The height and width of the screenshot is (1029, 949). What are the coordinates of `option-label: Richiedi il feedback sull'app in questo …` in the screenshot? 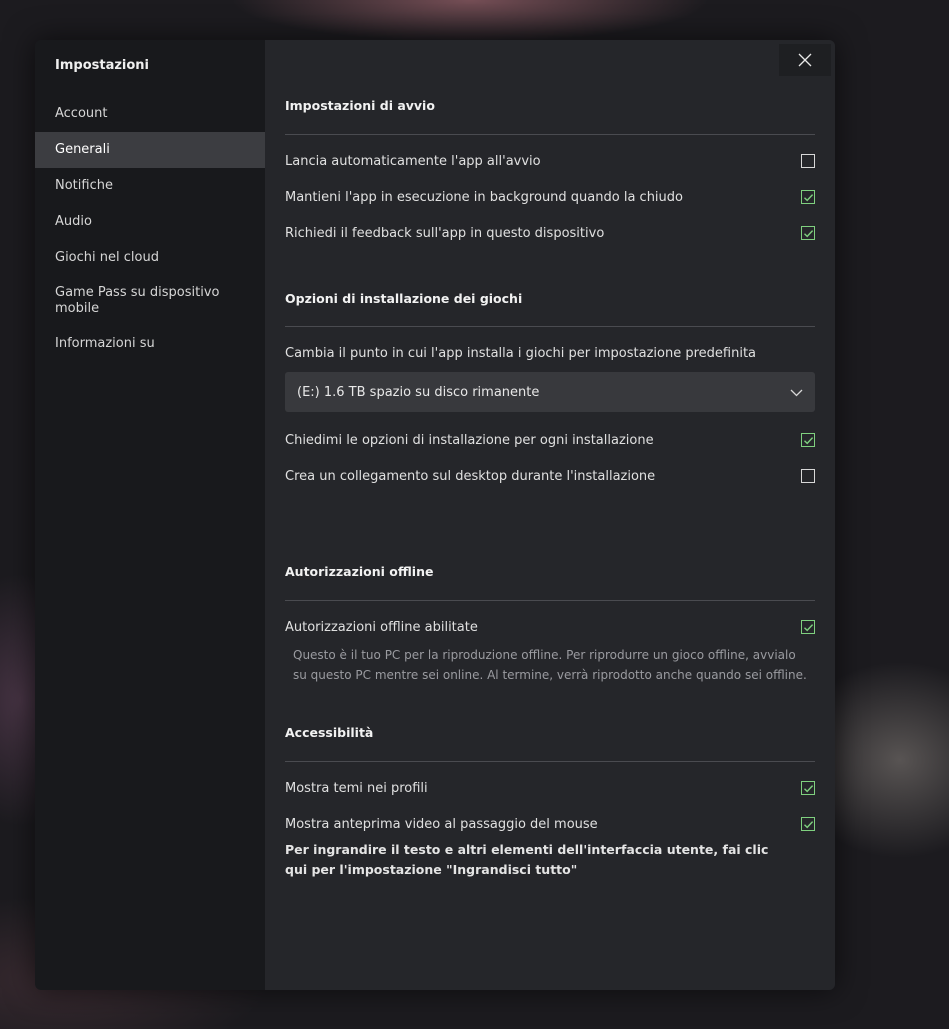 It's located at (445, 233).